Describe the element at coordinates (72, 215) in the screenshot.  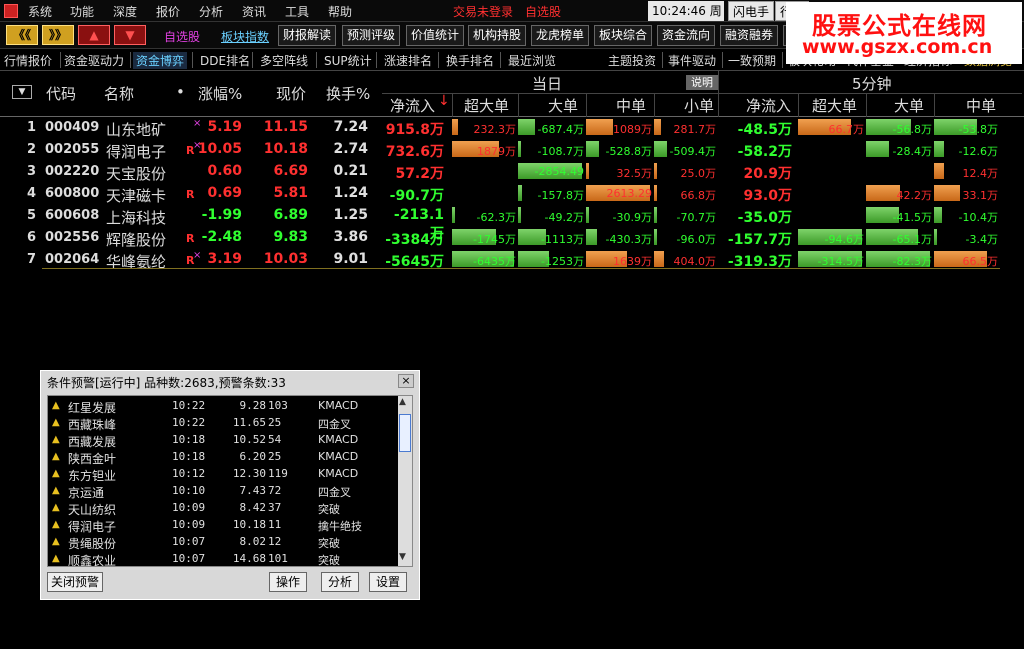
I see `stock-code: 600608` at that location.